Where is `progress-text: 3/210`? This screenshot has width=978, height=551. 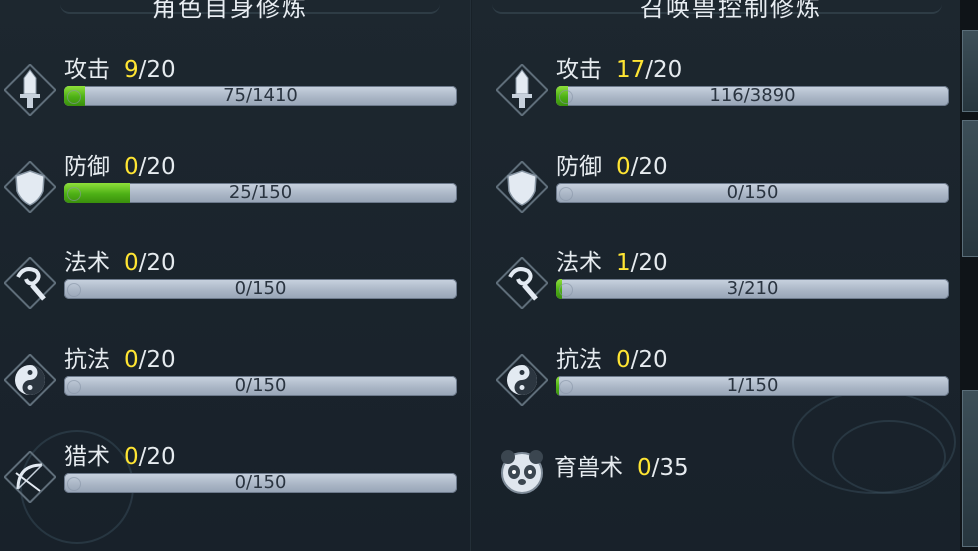
progress-text: 3/210 is located at coordinates (752, 289).